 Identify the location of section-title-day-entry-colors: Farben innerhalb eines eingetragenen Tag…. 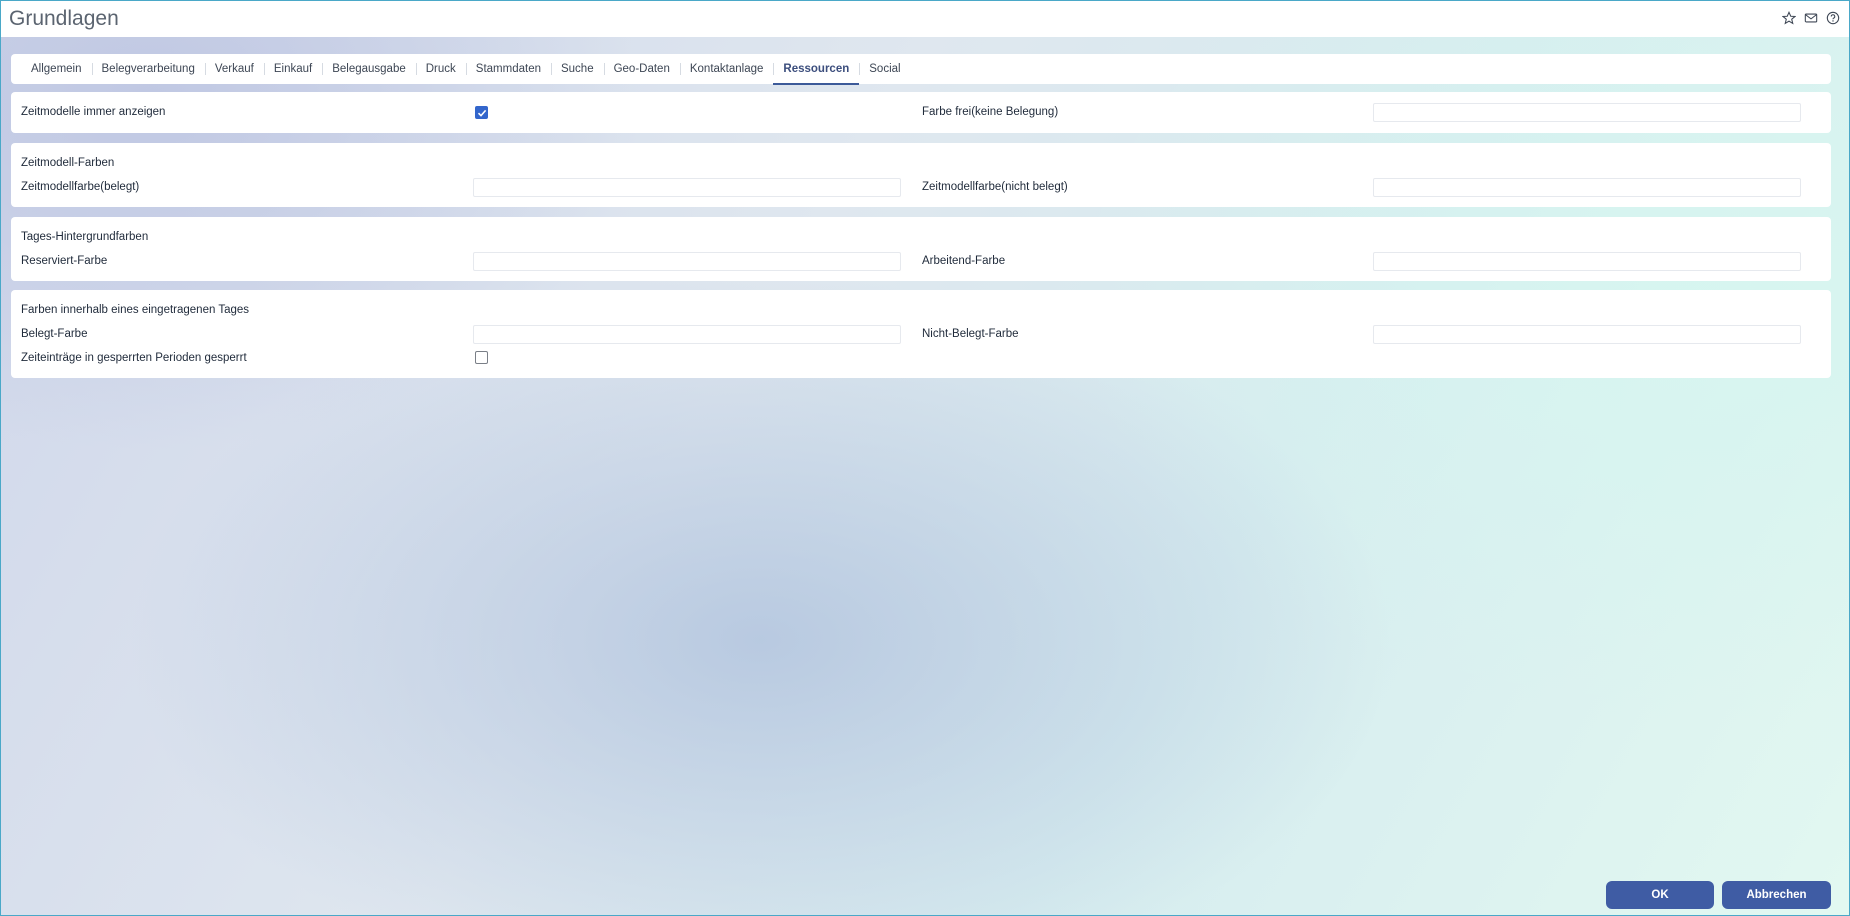
(135, 310).